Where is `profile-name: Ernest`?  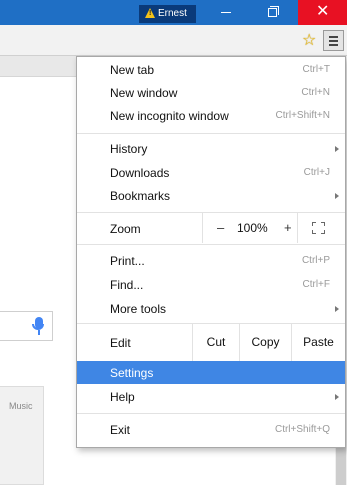
profile-name: Ernest is located at coordinates (172, 13).